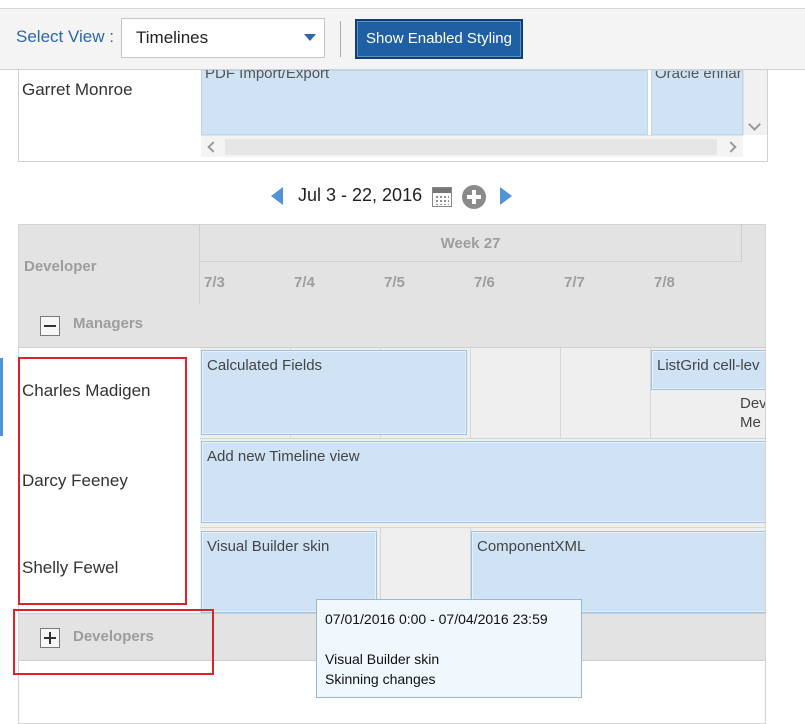  I want to click on day-header: 7/8, so click(664, 282).